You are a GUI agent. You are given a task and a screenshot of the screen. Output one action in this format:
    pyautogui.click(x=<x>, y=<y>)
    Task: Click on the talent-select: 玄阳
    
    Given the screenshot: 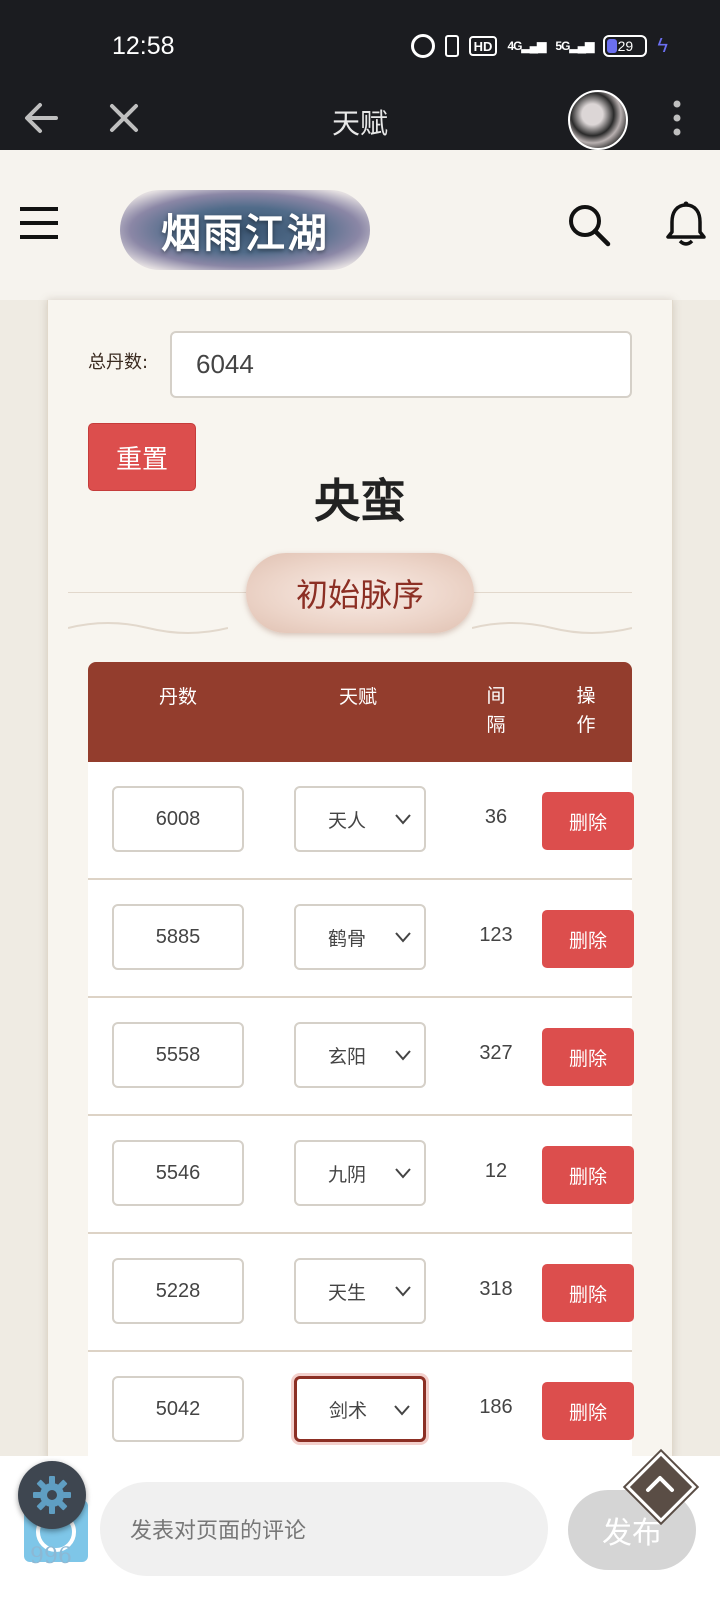 What is the action you would take?
    pyautogui.click(x=360, y=1055)
    